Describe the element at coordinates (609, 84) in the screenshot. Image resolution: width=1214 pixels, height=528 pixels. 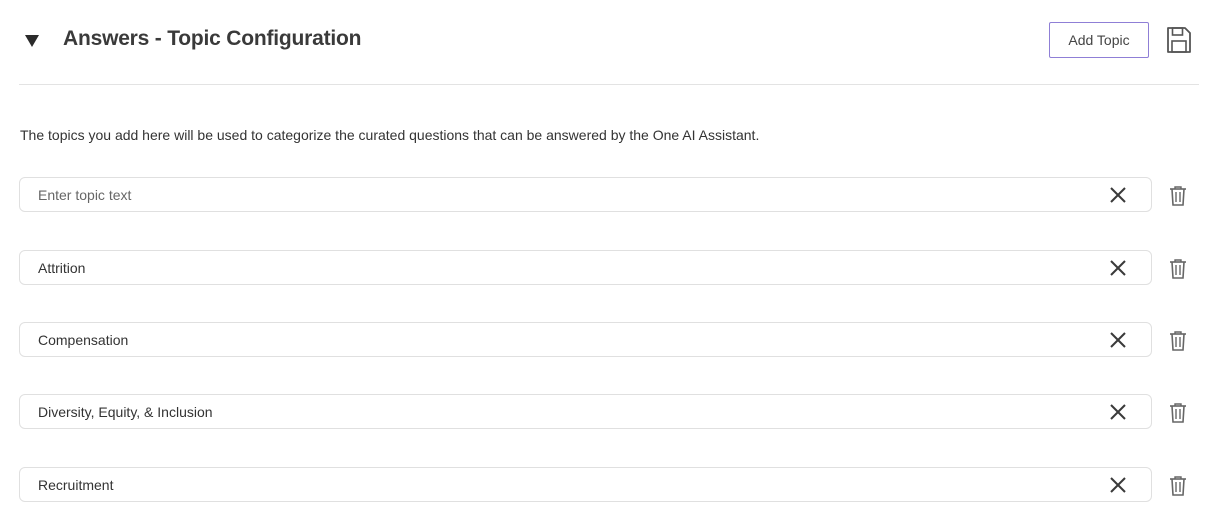
I see `header-divider` at that location.